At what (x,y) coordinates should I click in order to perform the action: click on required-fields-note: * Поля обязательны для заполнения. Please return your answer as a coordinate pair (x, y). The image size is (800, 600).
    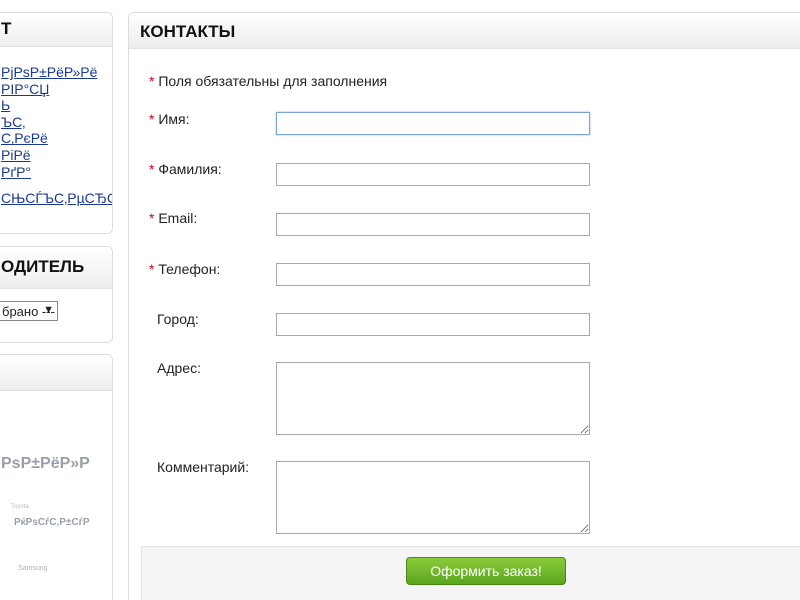
    Looking at the image, I should click on (268, 81).